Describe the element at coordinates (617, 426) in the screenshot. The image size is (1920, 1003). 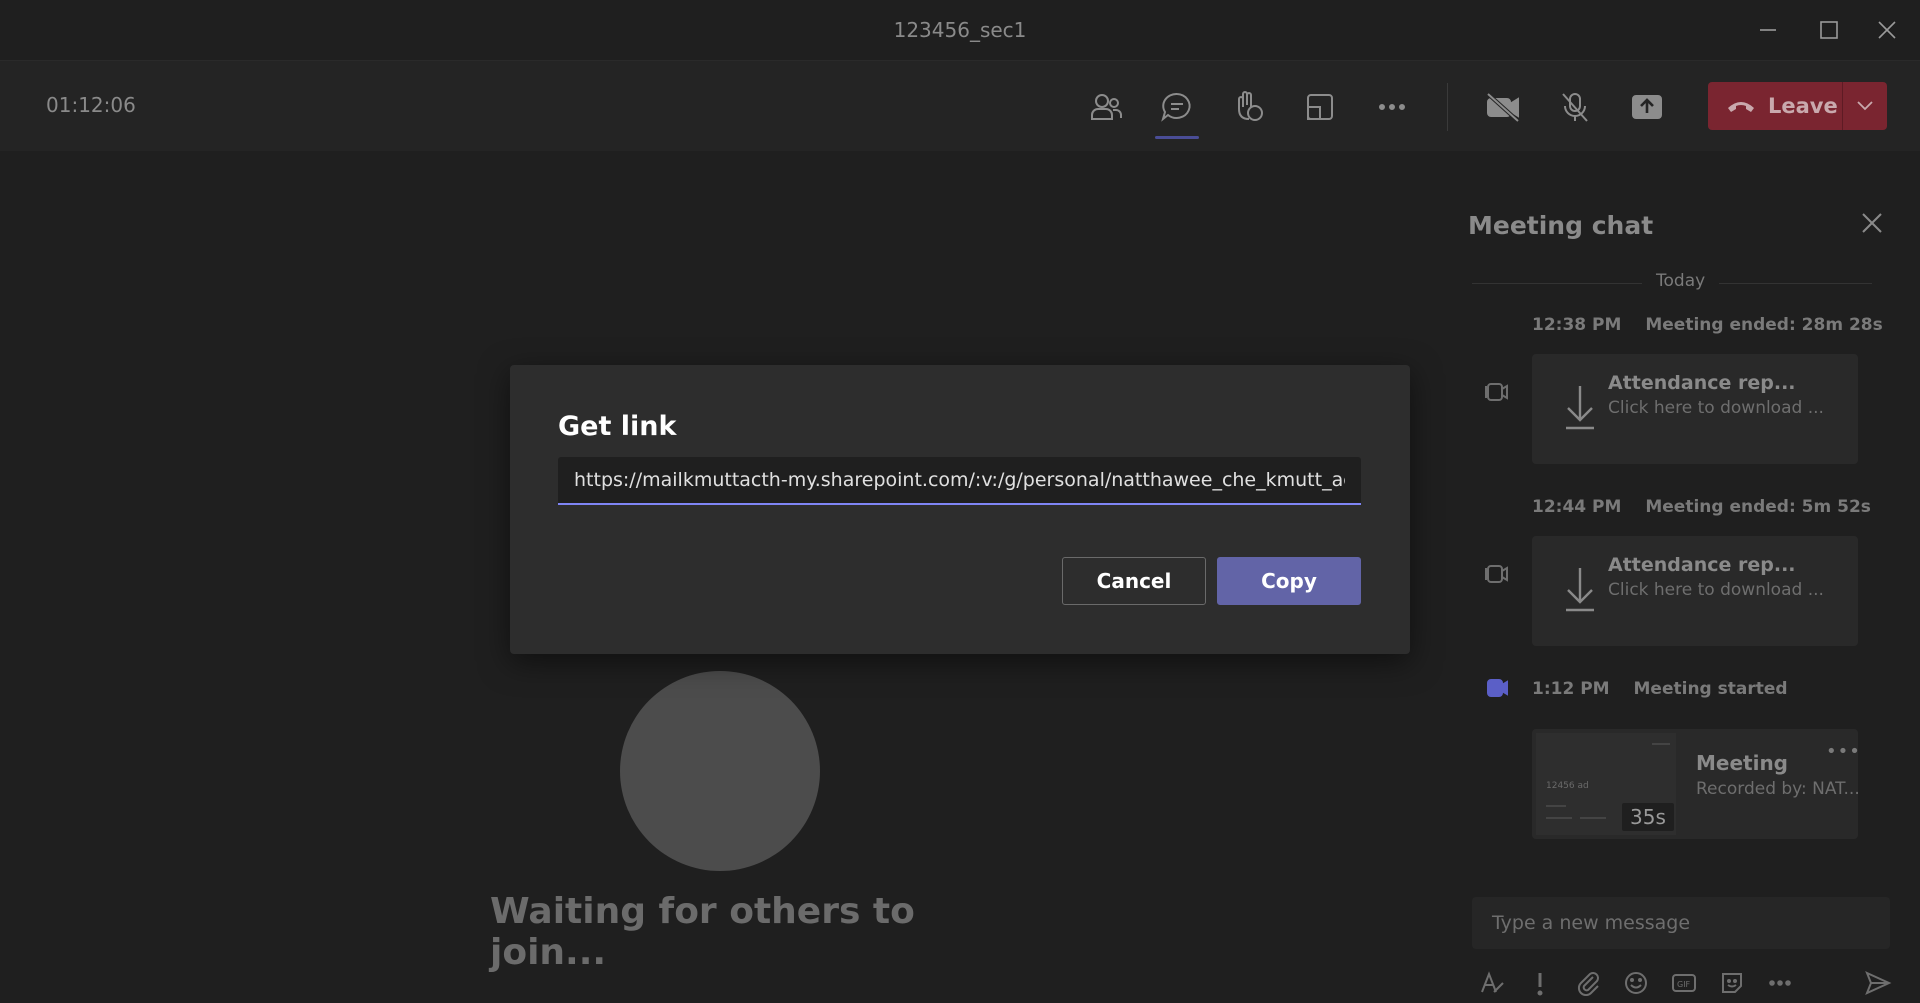
I see `dialog-title: Get link` at that location.